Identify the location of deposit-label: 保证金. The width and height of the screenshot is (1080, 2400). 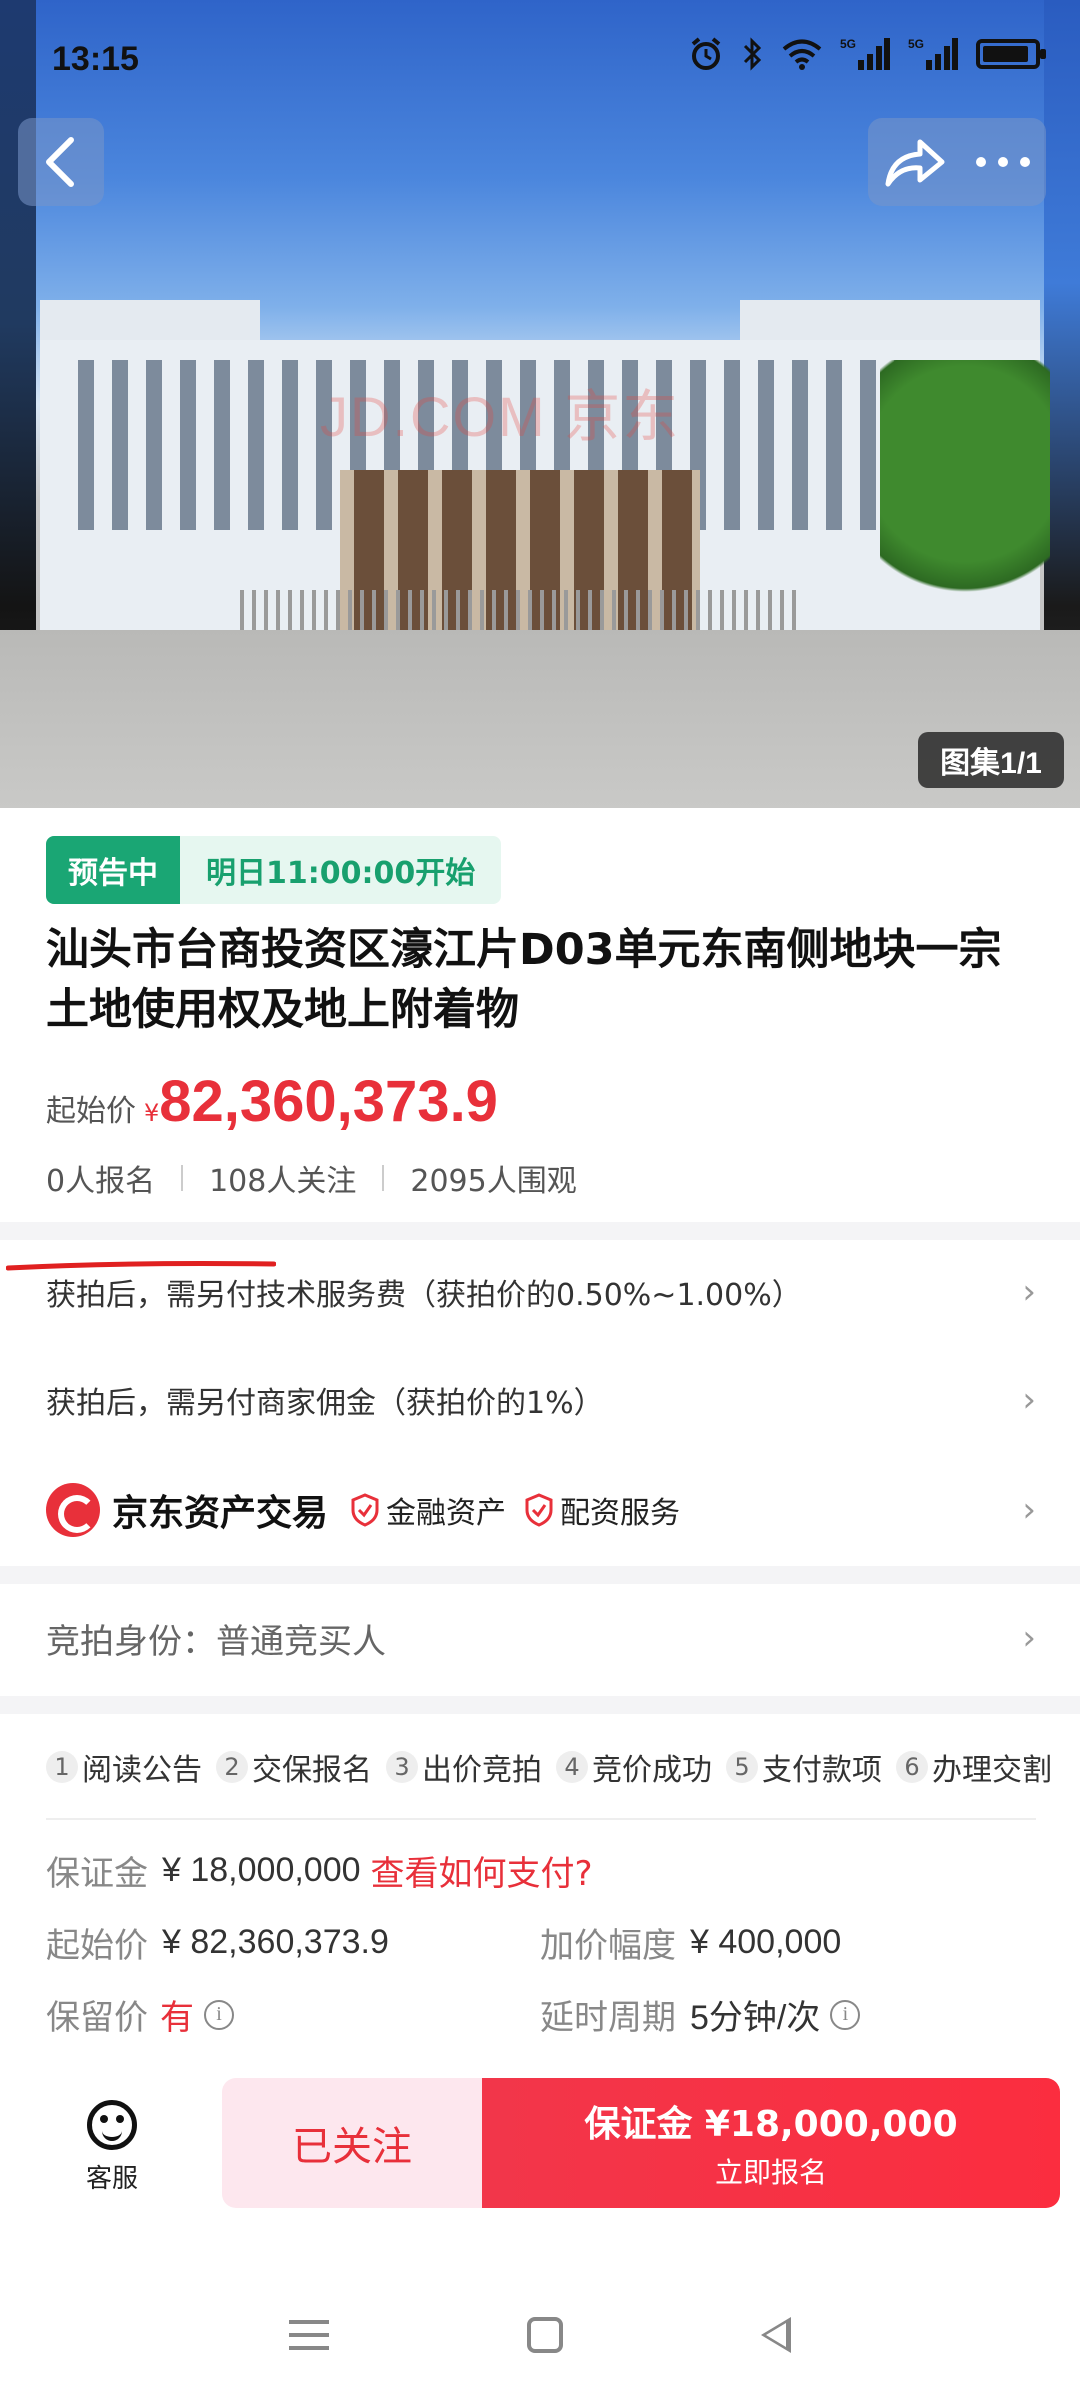
(97, 1874).